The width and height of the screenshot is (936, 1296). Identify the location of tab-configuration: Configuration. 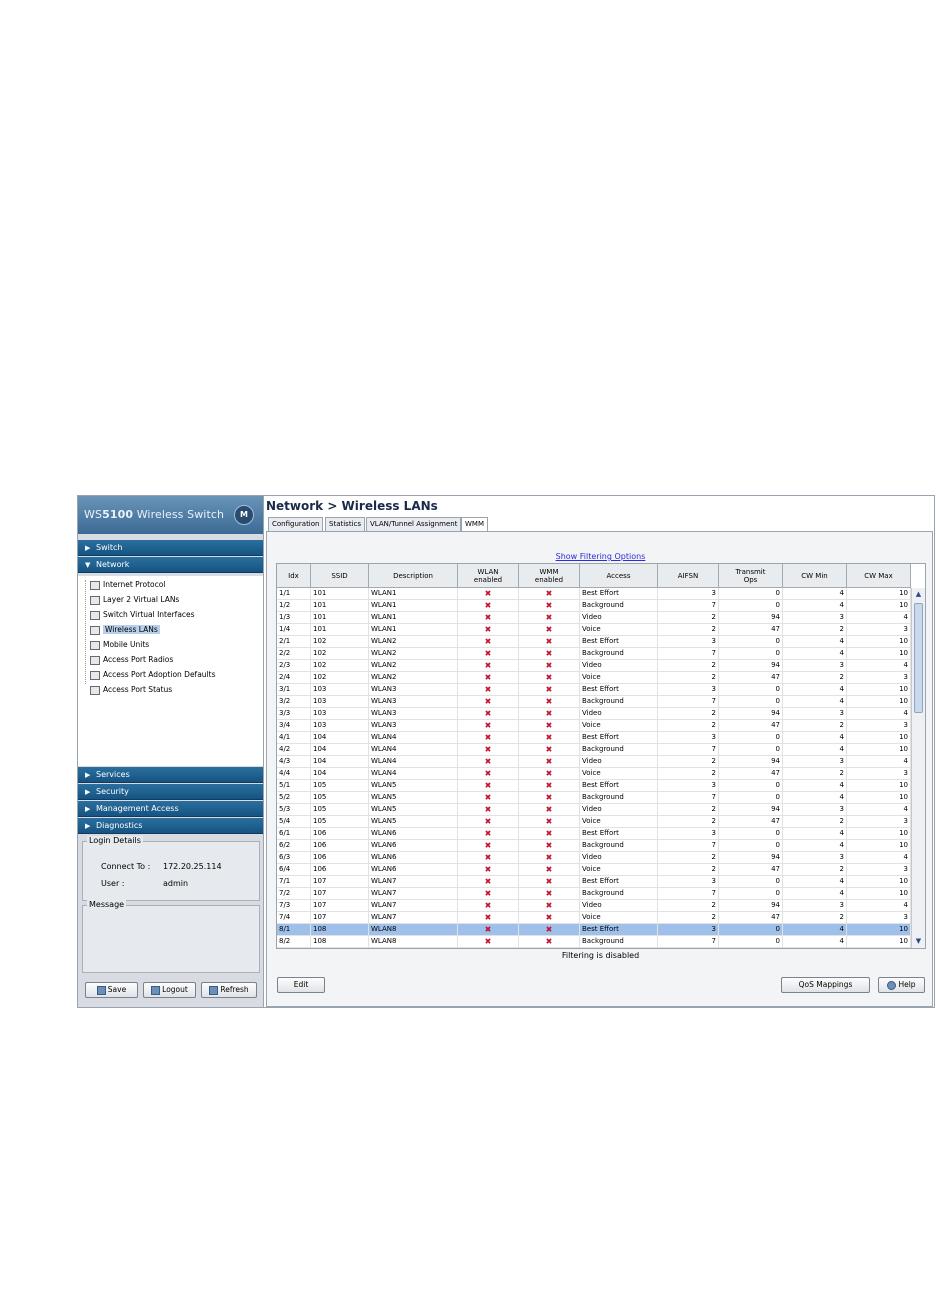
(296, 524).